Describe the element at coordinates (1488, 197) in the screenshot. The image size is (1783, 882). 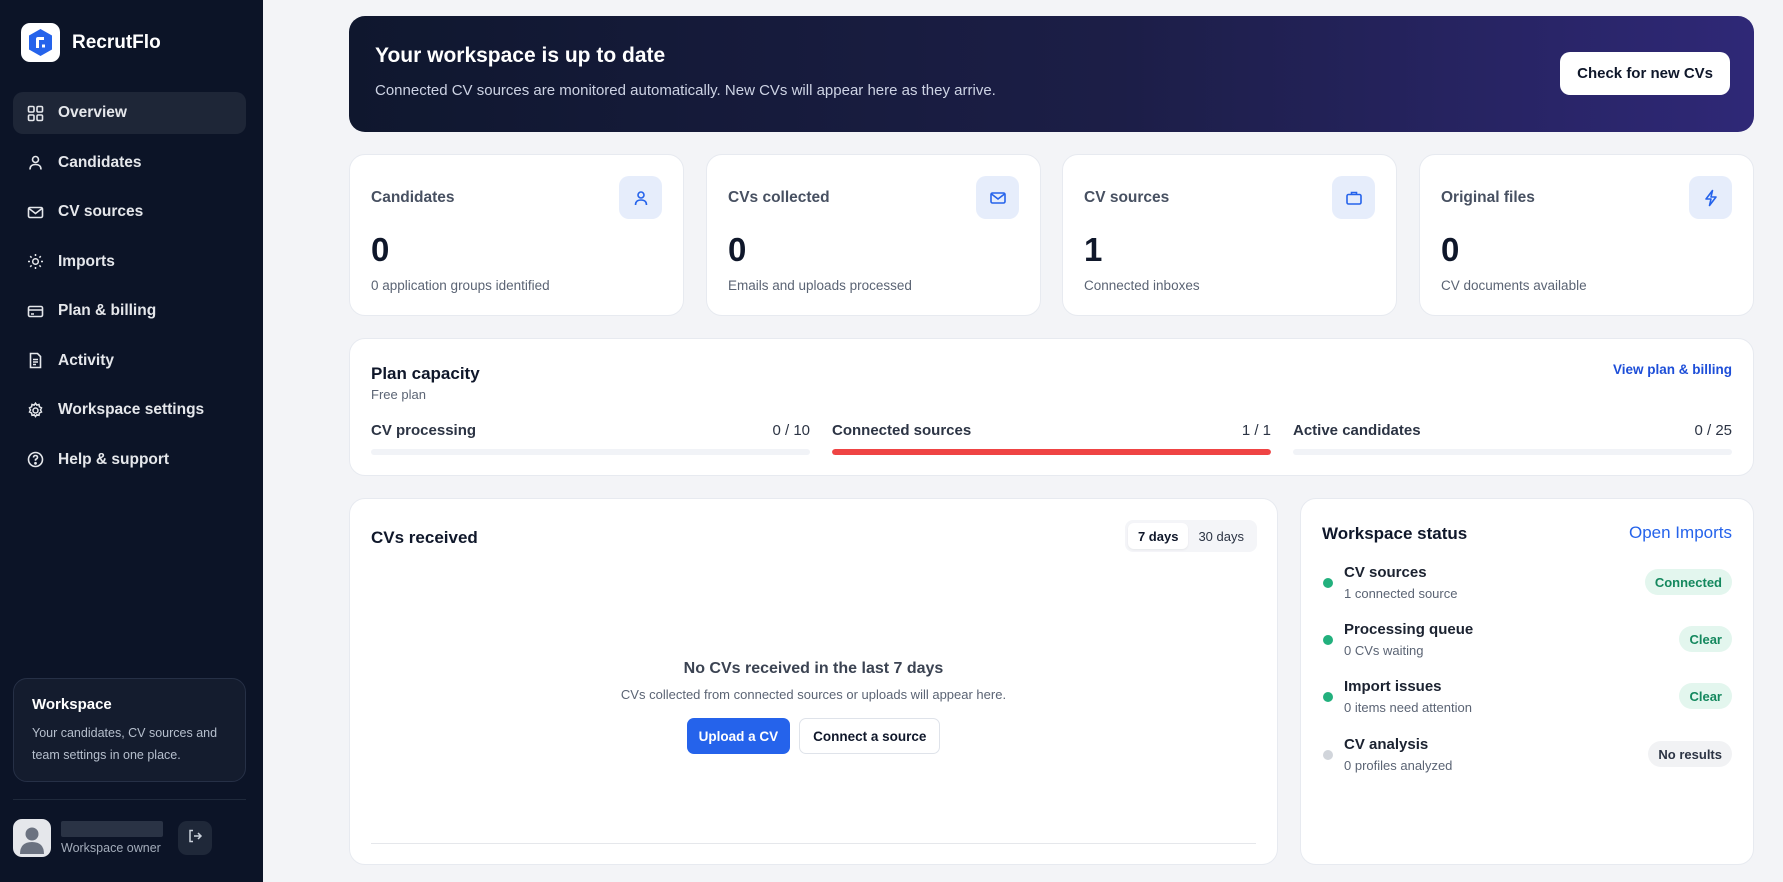
I see `stat-label: Original files` at that location.